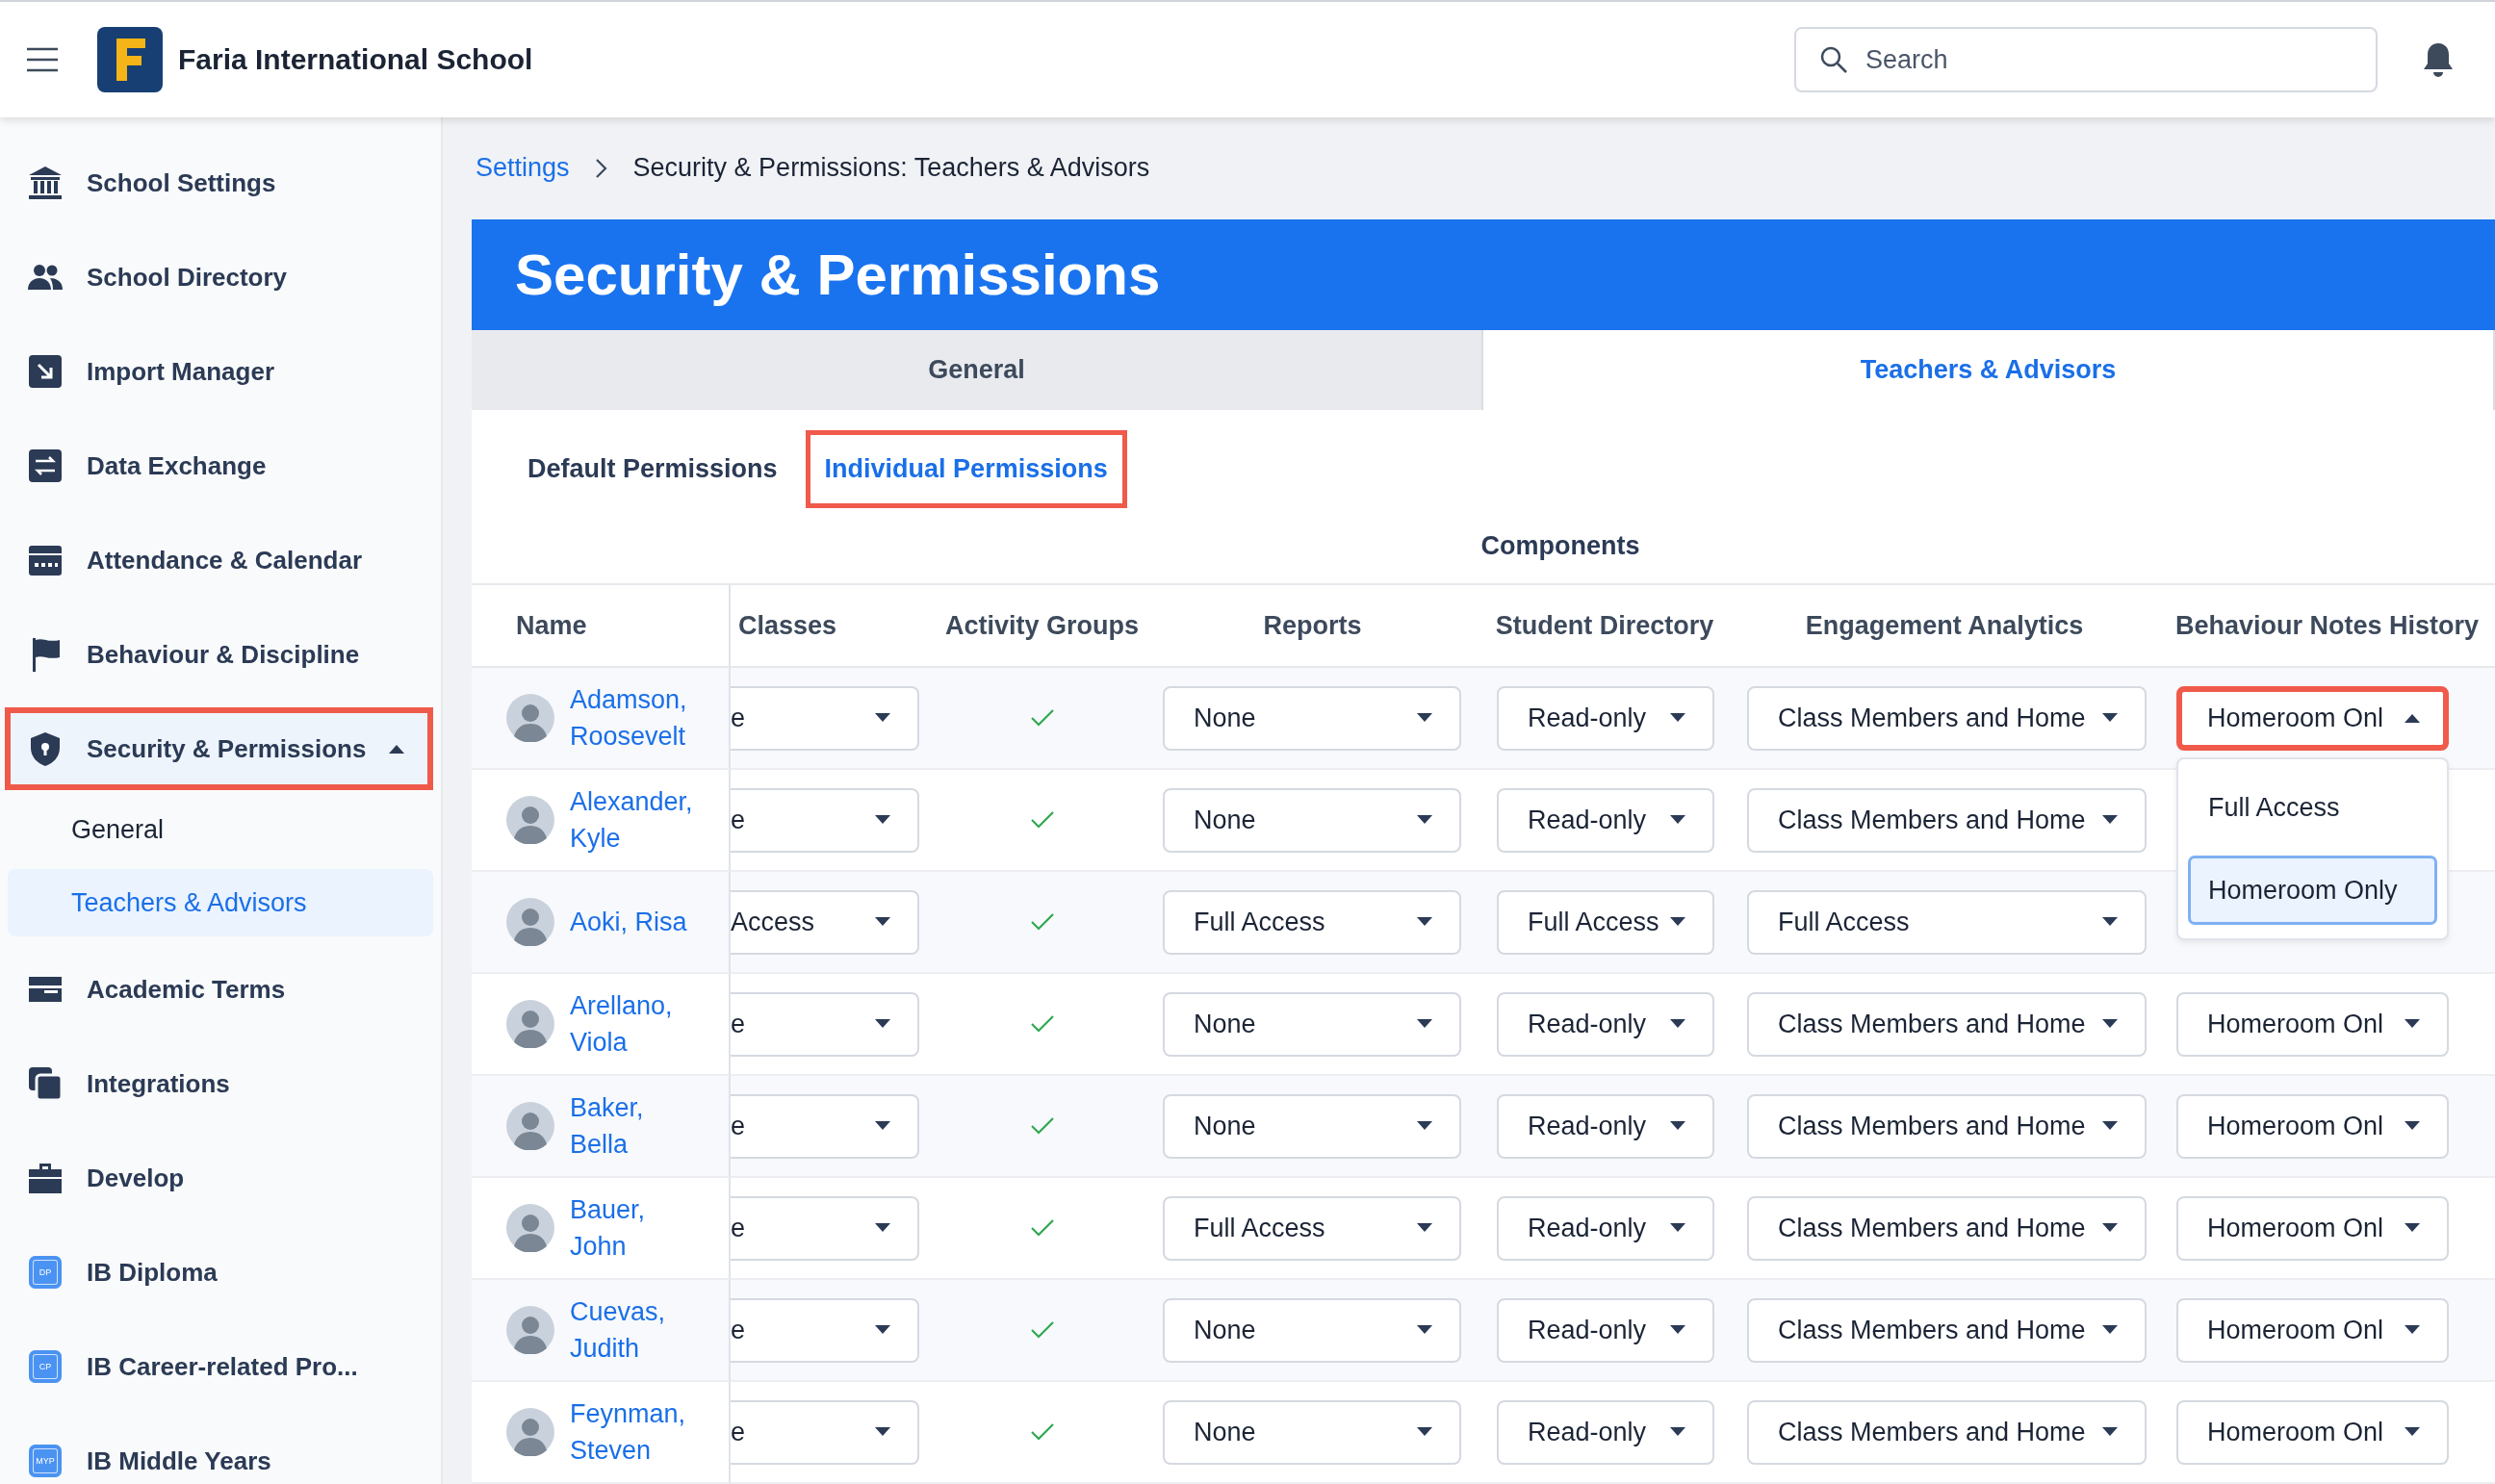 The height and width of the screenshot is (1484, 2495). What do you see at coordinates (219, 372) in the screenshot?
I see `sidebar-item: Import Manager` at bounding box center [219, 372].